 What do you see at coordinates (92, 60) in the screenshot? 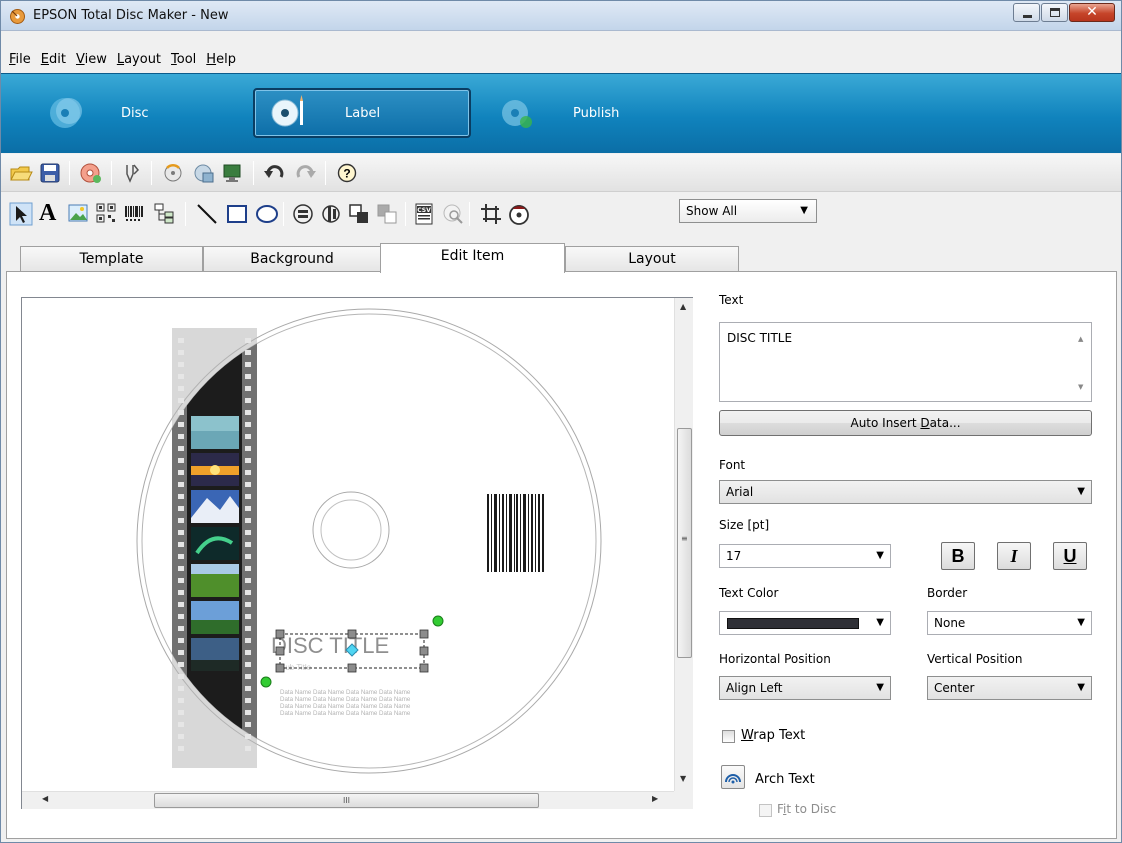
I see `menu-view: View` at bounding box center [92, 60].